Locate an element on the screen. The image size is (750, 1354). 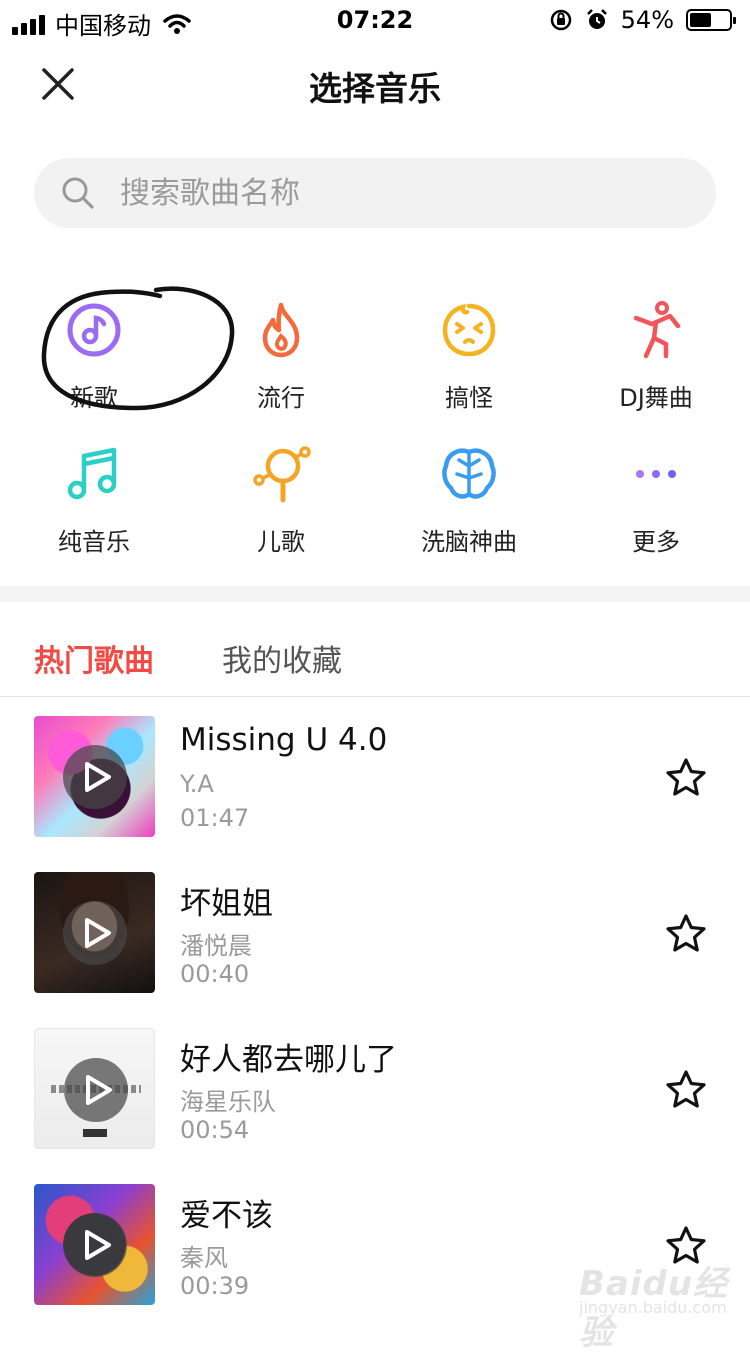
song-title: 爱不该 is located at coordinates (226, 1216).